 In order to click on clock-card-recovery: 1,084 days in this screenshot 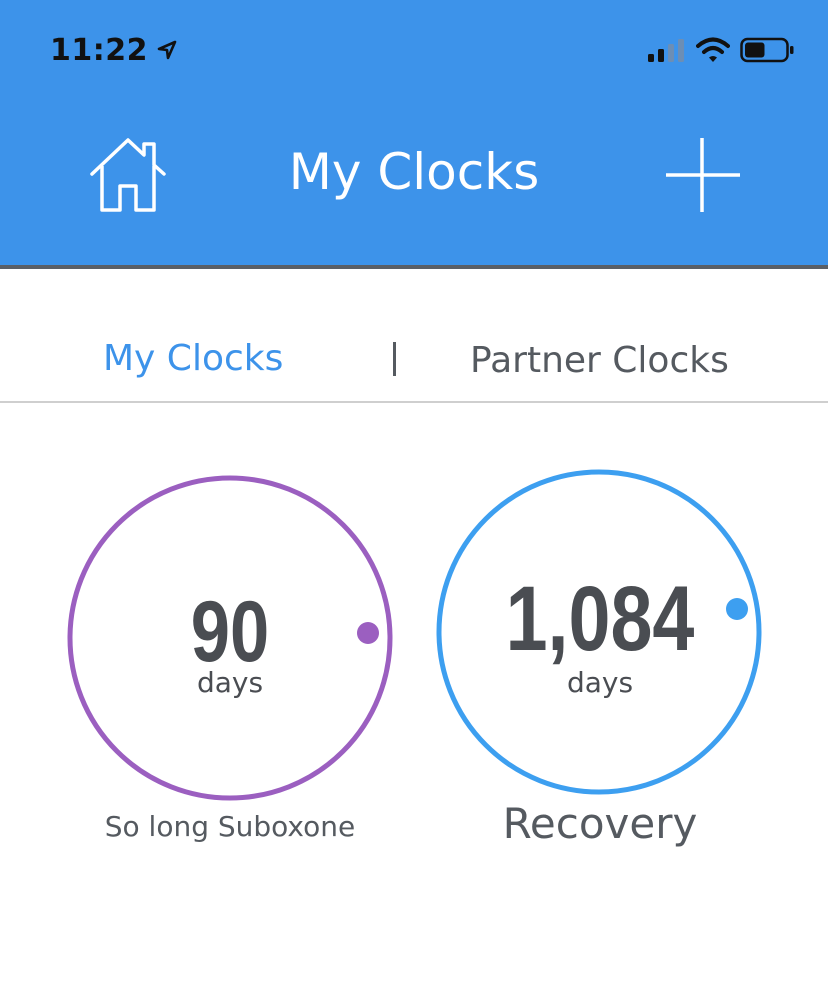, I will do `click(600, 634)`.